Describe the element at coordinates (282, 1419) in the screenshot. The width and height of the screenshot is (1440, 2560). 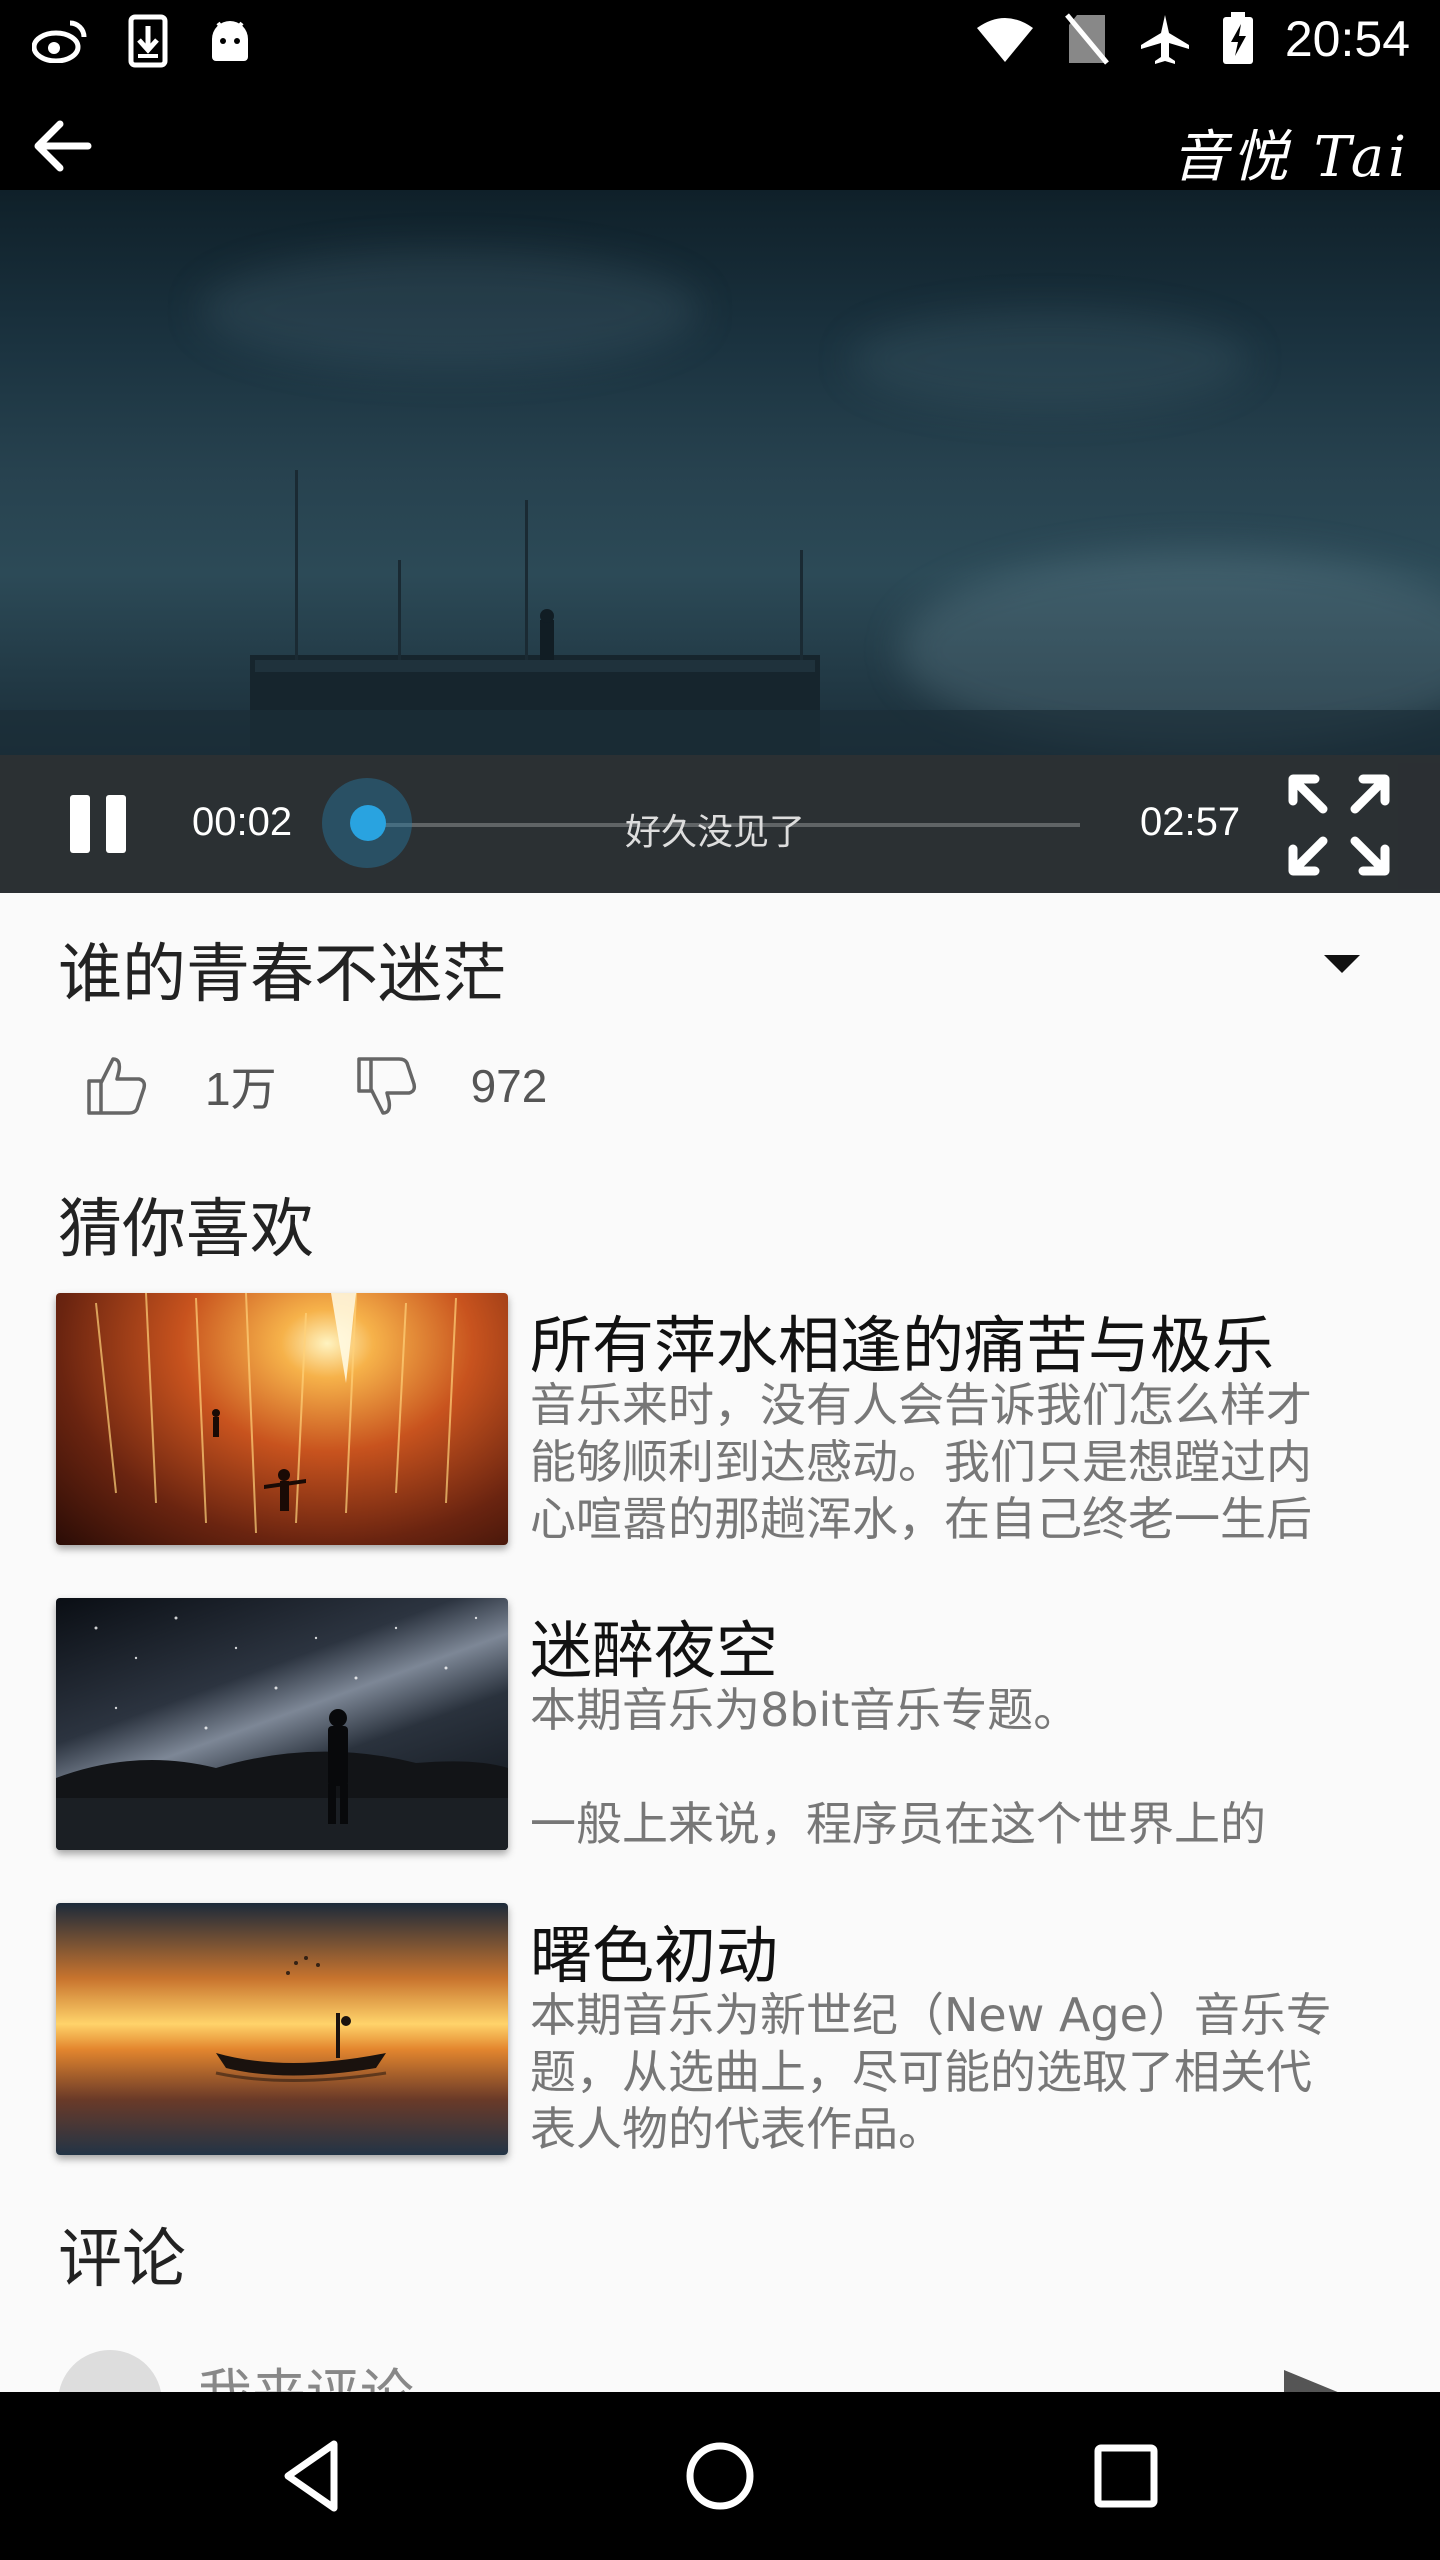
I see `thumbnail-sparks` at that location.